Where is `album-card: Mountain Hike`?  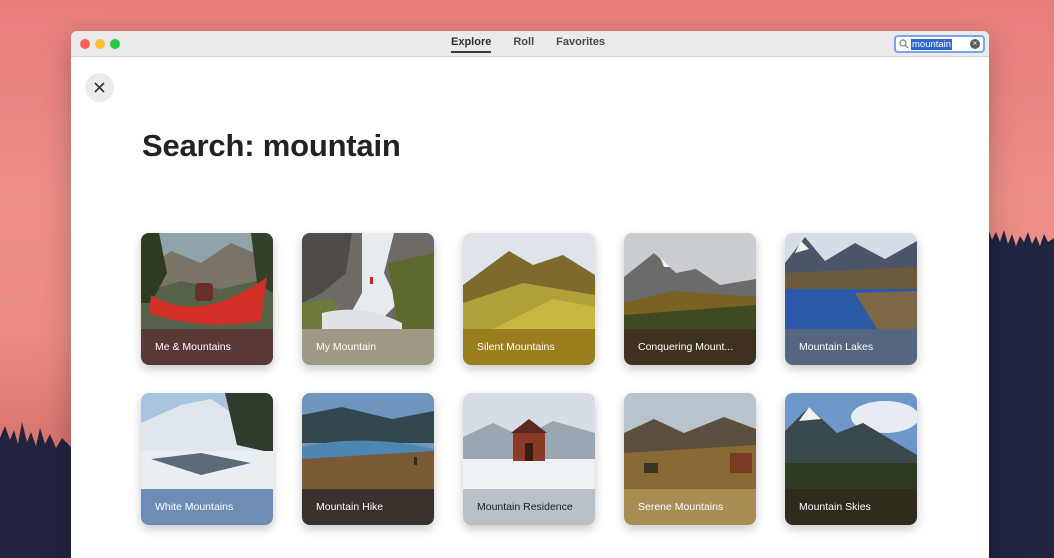
album-card: Mountain Hike is located at coordinates (368, 459).